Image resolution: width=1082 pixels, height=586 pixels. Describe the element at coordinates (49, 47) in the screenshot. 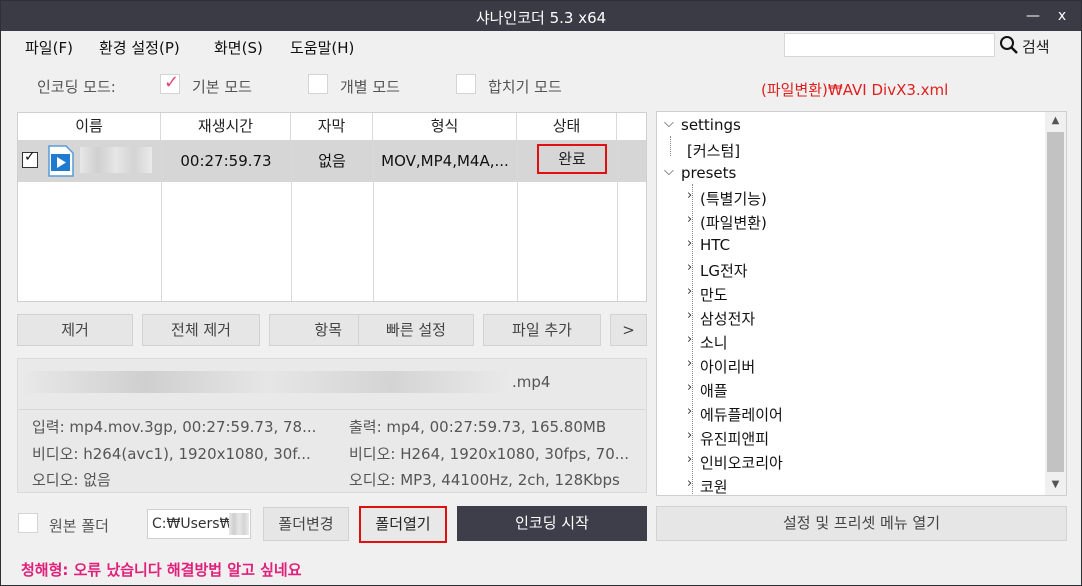

I see `menu-file: 파일(F)` at that location.